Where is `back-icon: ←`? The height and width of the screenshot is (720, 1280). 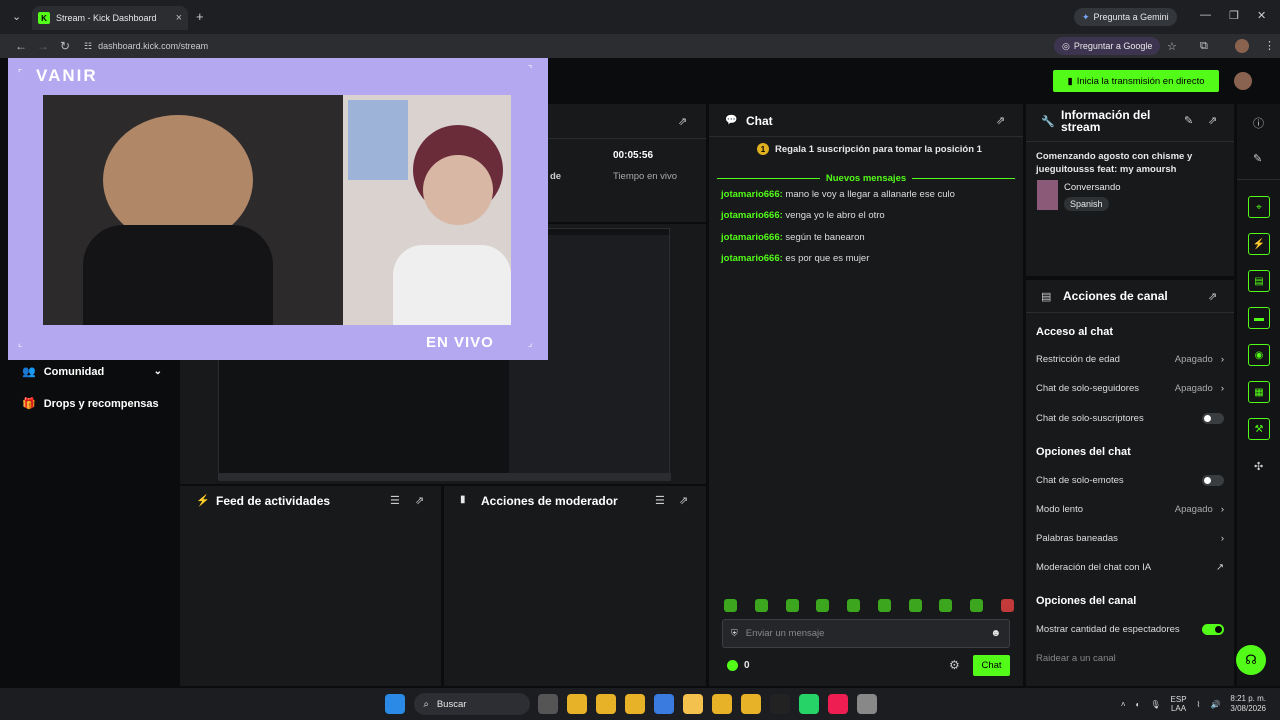 back-icon: ← is located at coordinates (21, 46).